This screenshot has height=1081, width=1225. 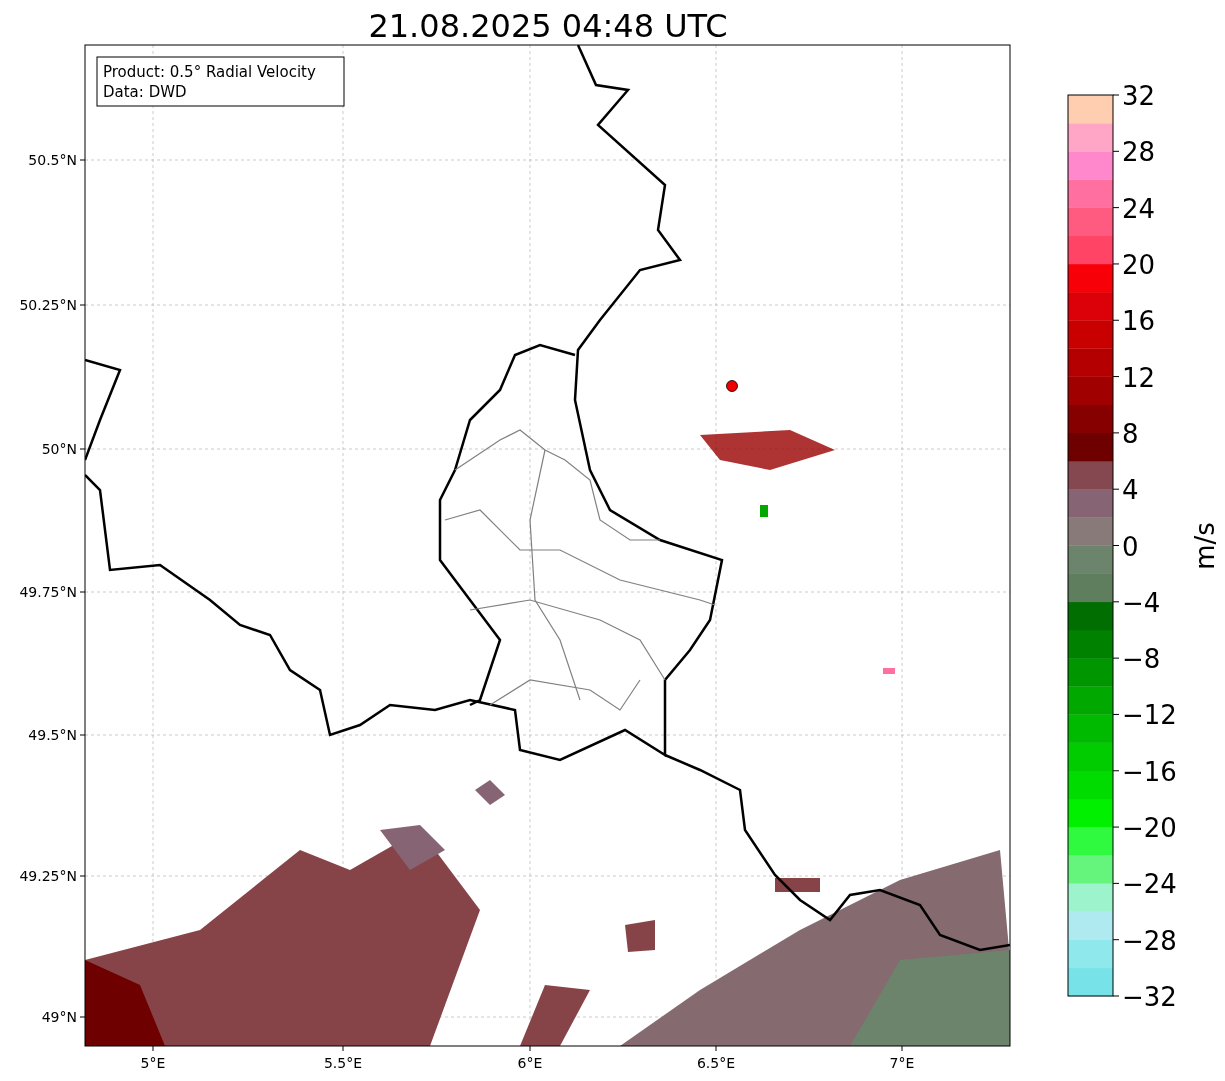 What do you see at coordinates (153, 1063) in the screenshot?
I see `axis-label: 5°E` at bounding box center [153, 1063].